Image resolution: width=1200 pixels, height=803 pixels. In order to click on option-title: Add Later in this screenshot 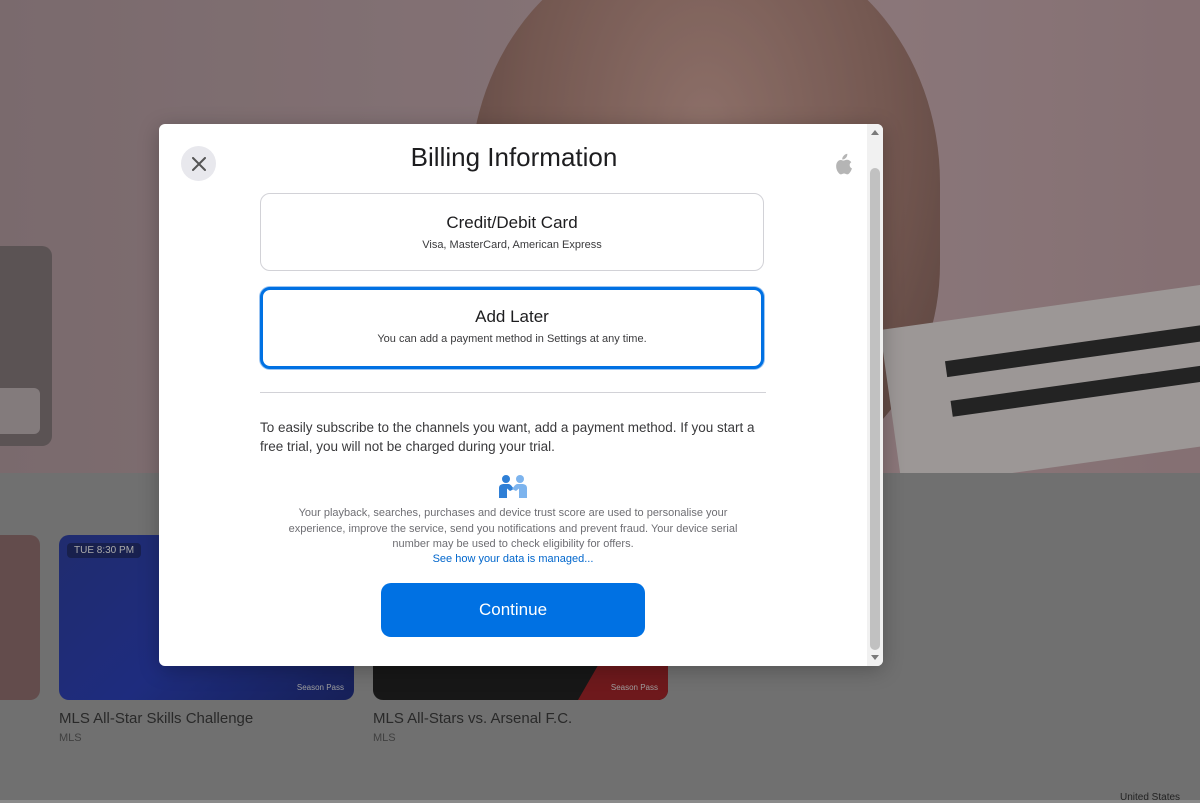, I will do `click(512, 316)`.